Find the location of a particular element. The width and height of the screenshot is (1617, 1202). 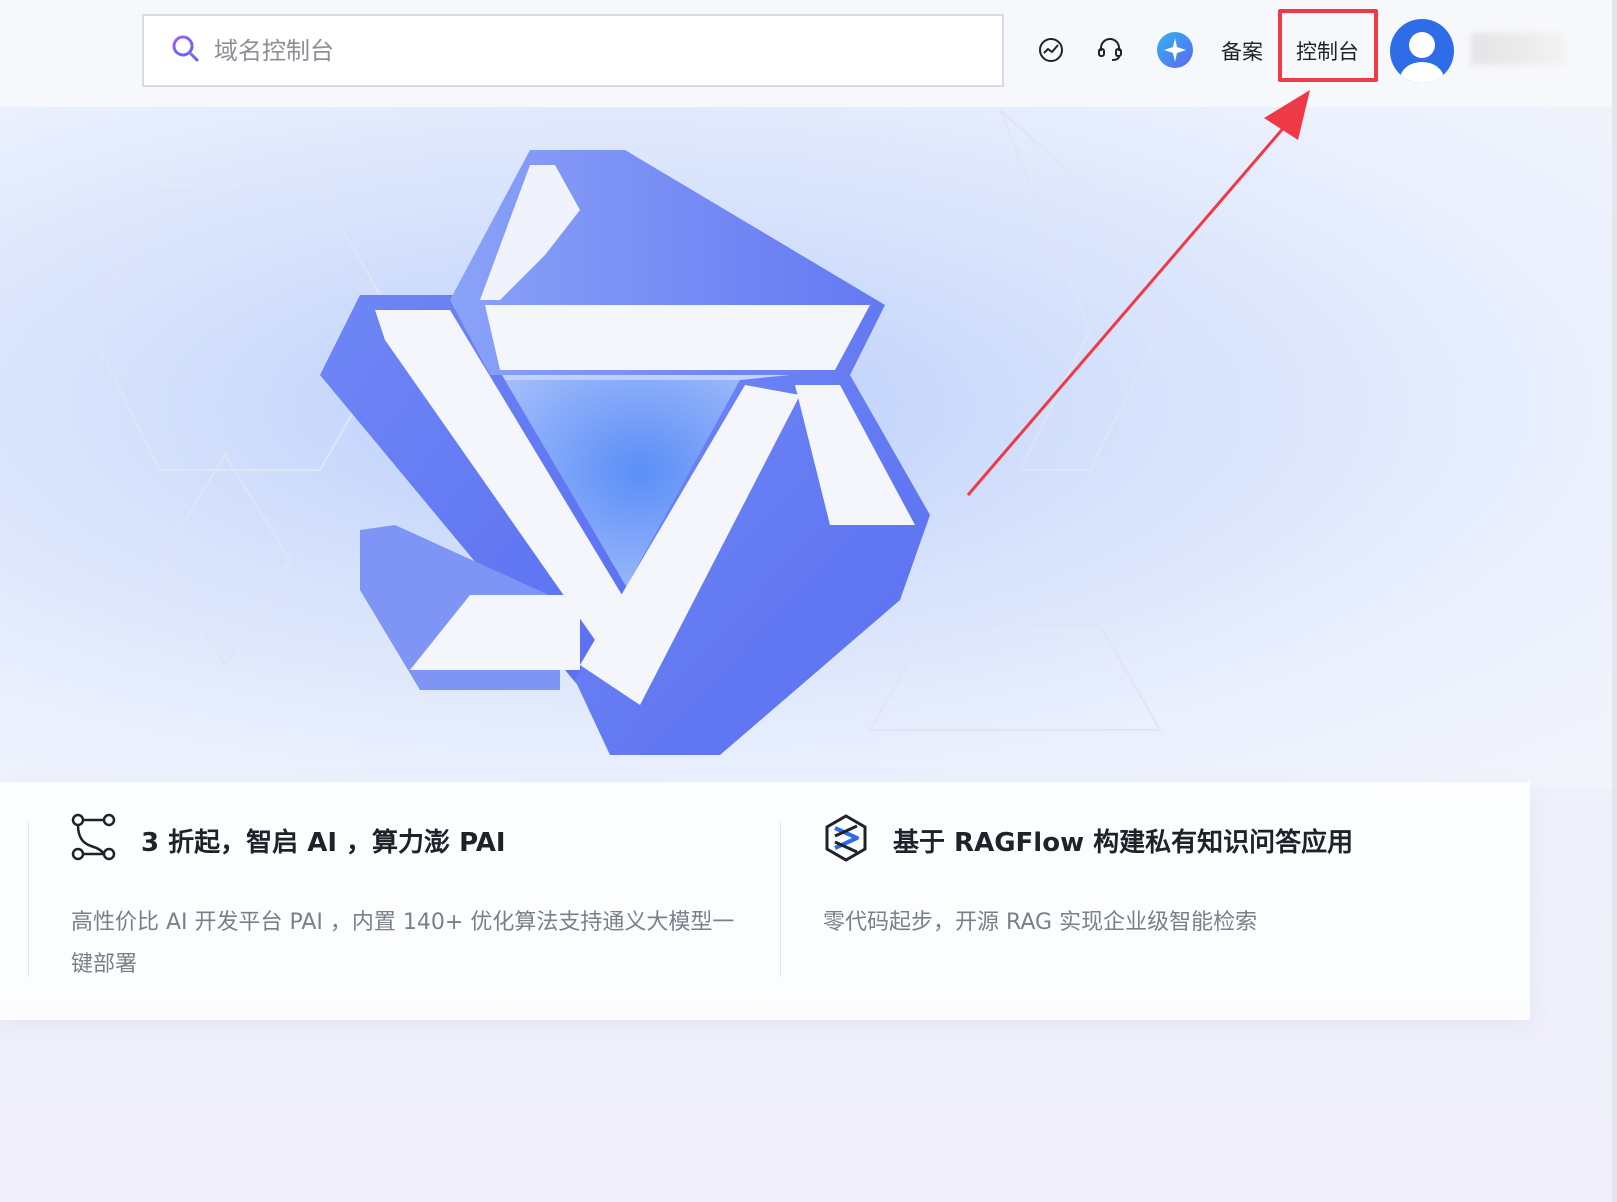

search-icon is located at coordinates (185, 50).